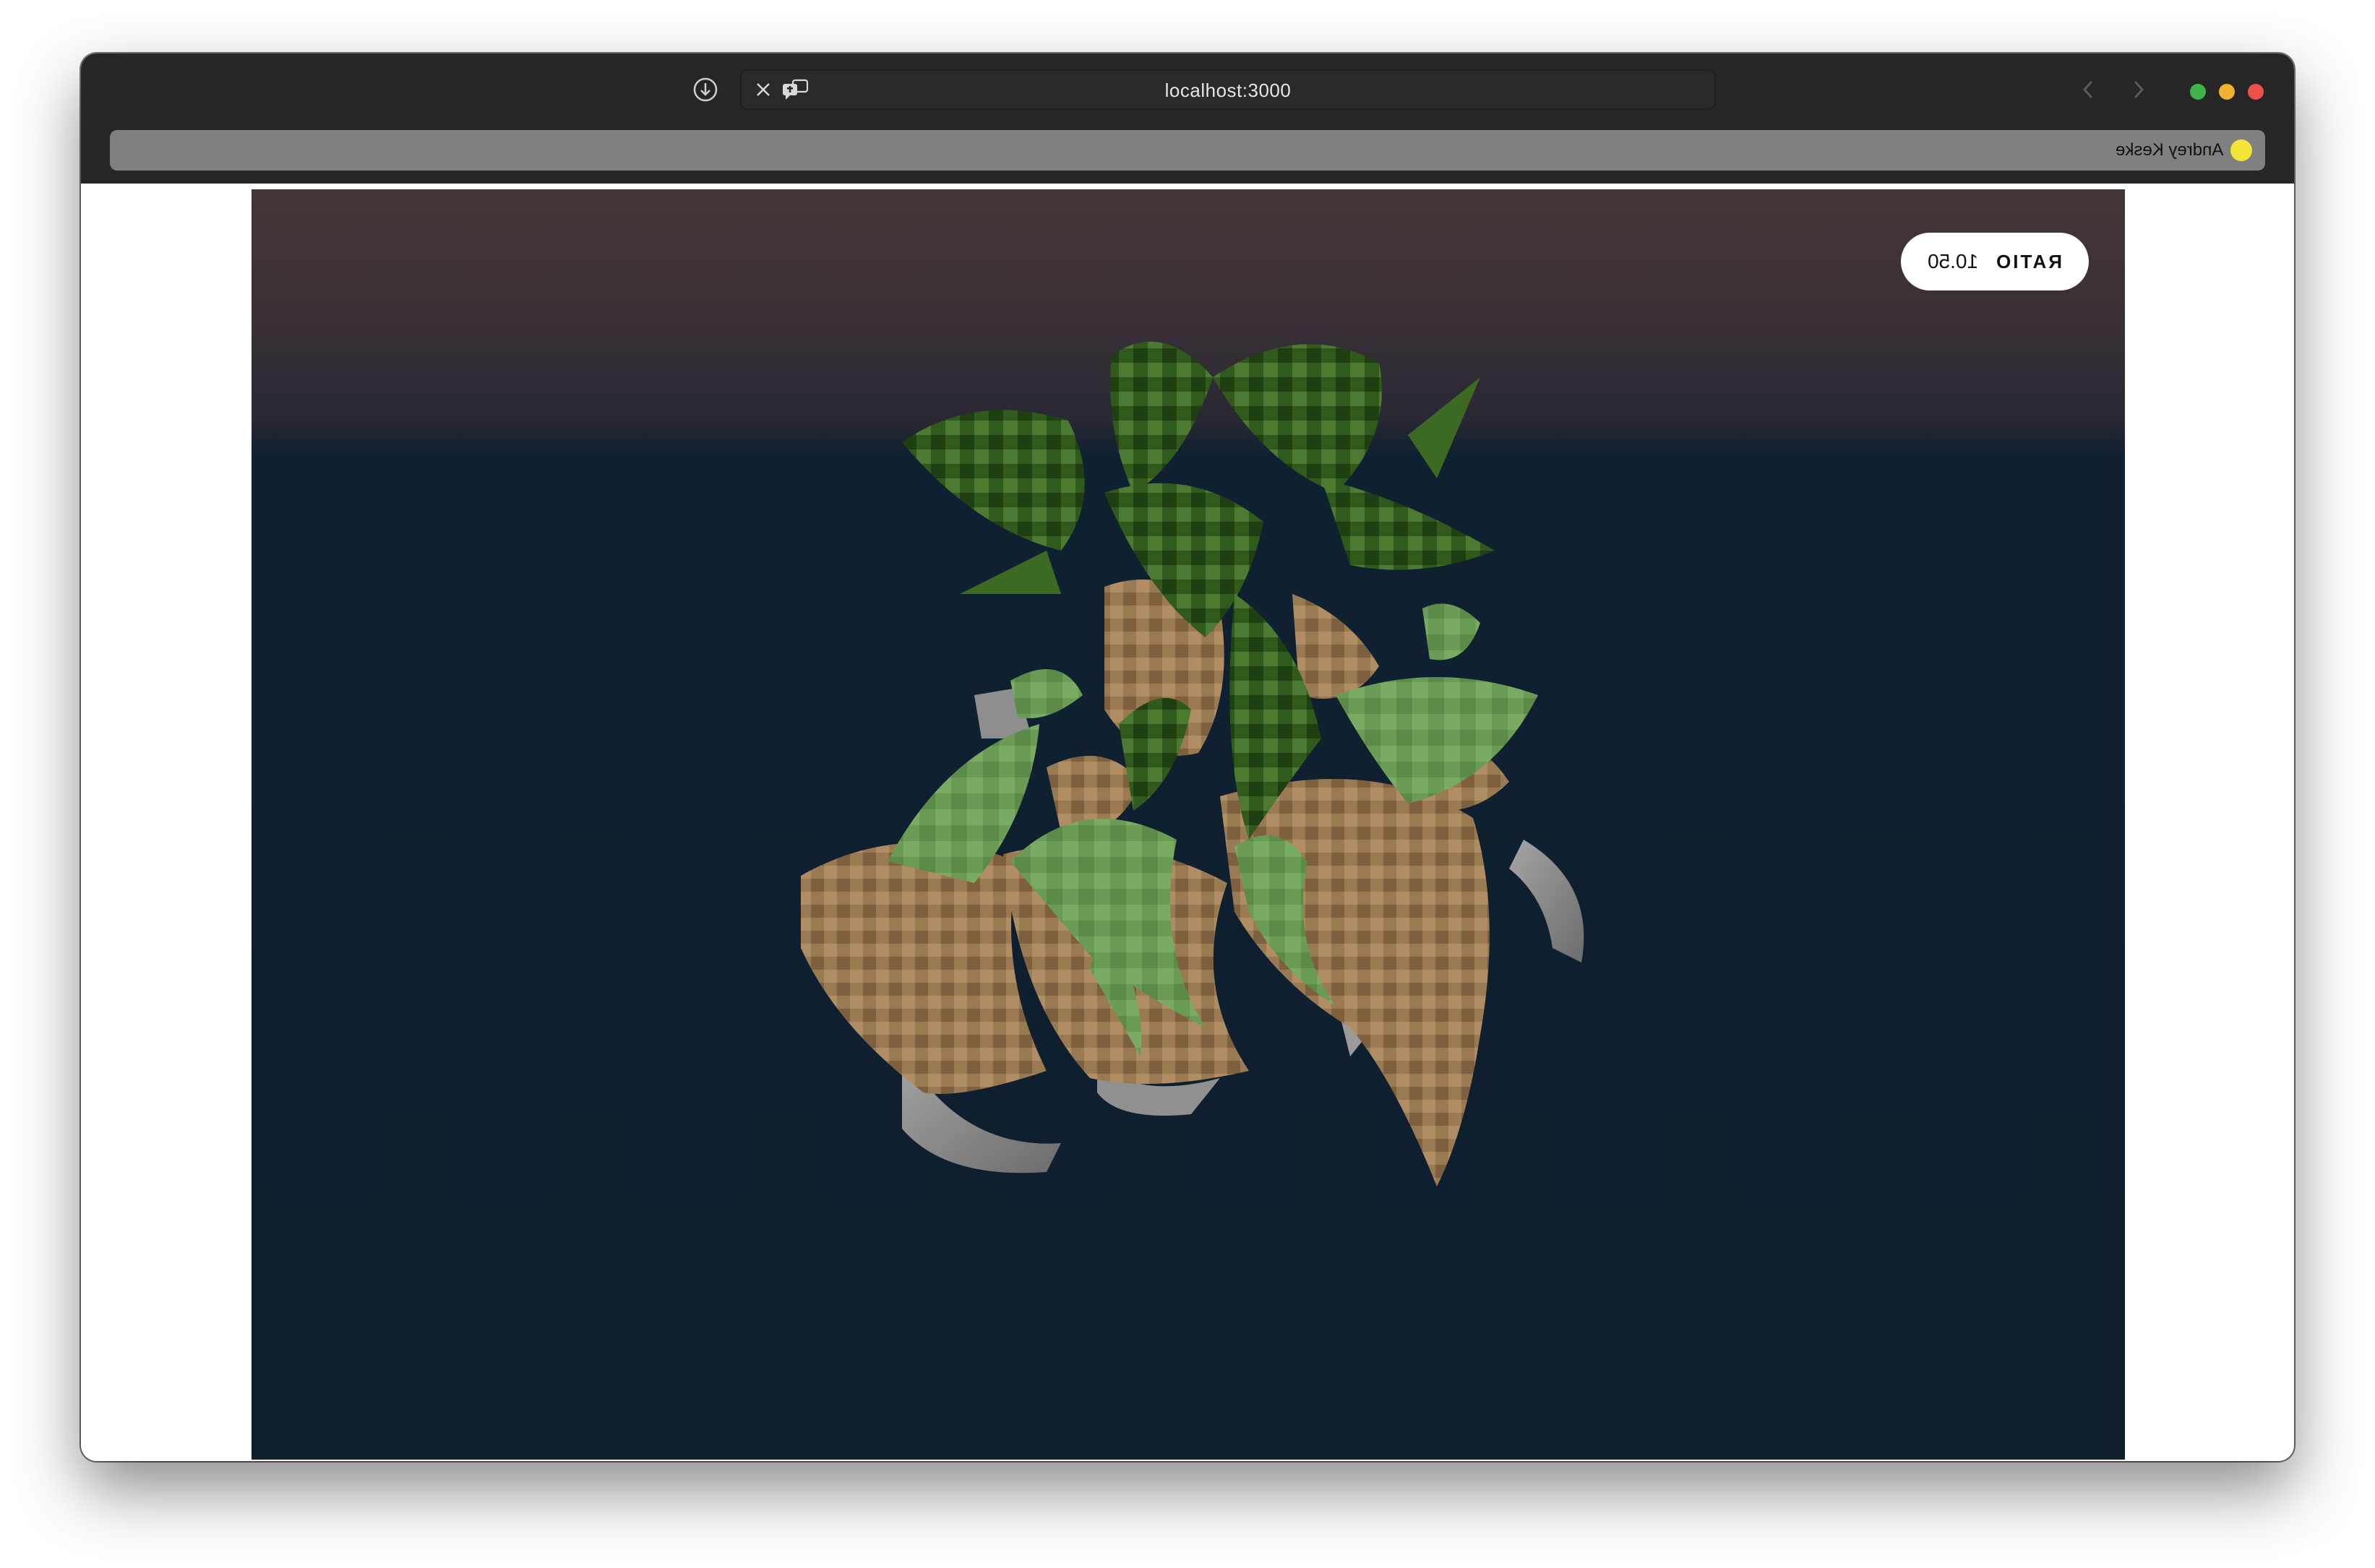  What do you see at coordinates (2227, 92) in the screenshot?
I see `minimize-window-button` at bounding box center [2227, 92].